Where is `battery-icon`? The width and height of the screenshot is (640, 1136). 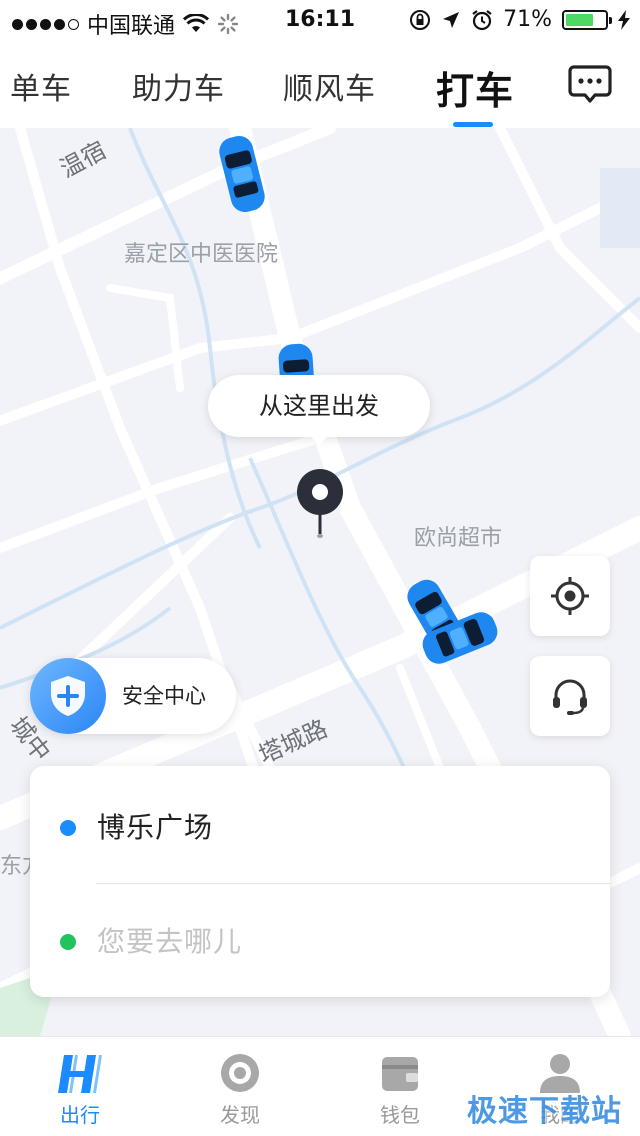
battery-icon is located at coordinates (587, 19).